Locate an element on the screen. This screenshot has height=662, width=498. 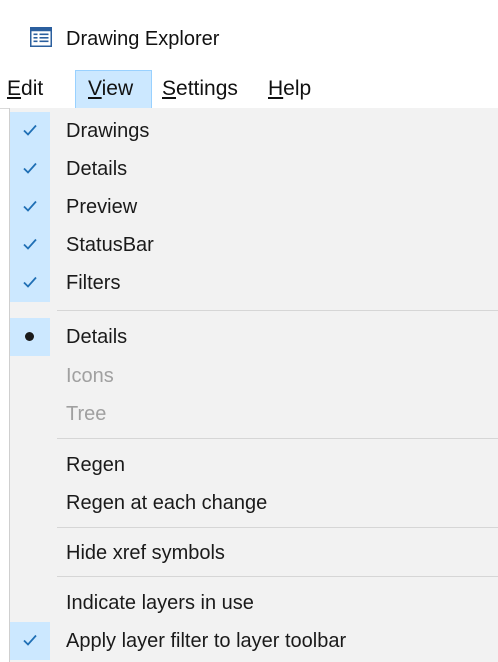
radio-bullet-icon is located at coordinates (29, 336).